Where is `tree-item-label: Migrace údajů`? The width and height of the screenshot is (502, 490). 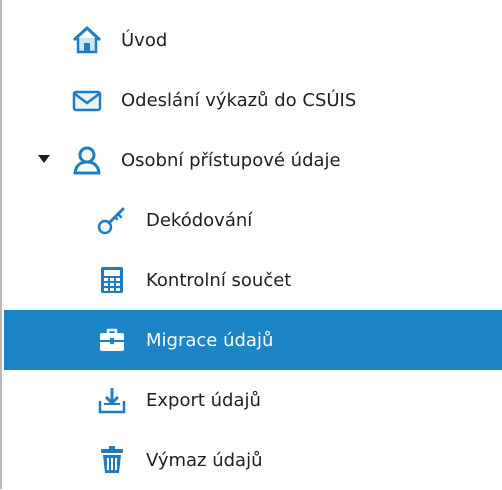 tree-item-label: Migrace údajů is located at coordinates (210, 340).